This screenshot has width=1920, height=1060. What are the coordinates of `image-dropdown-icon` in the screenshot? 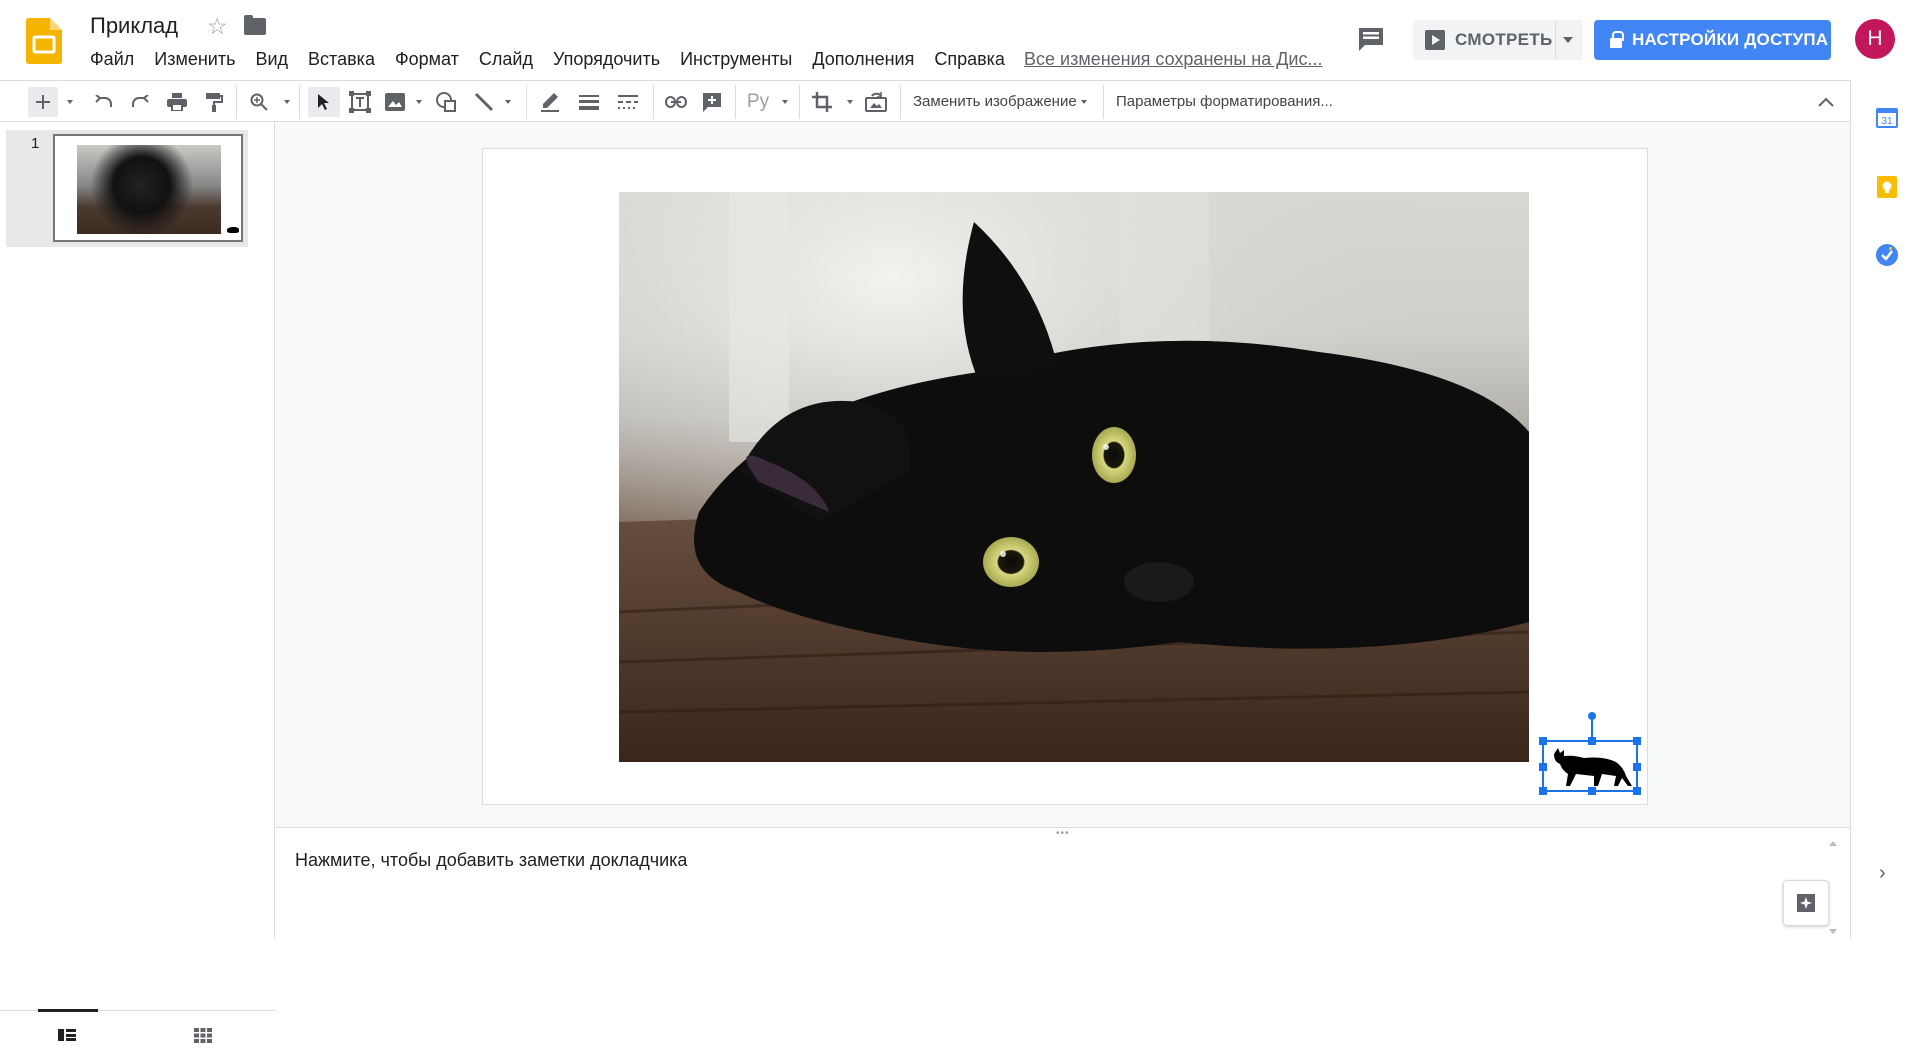 It's located at (417, 102).